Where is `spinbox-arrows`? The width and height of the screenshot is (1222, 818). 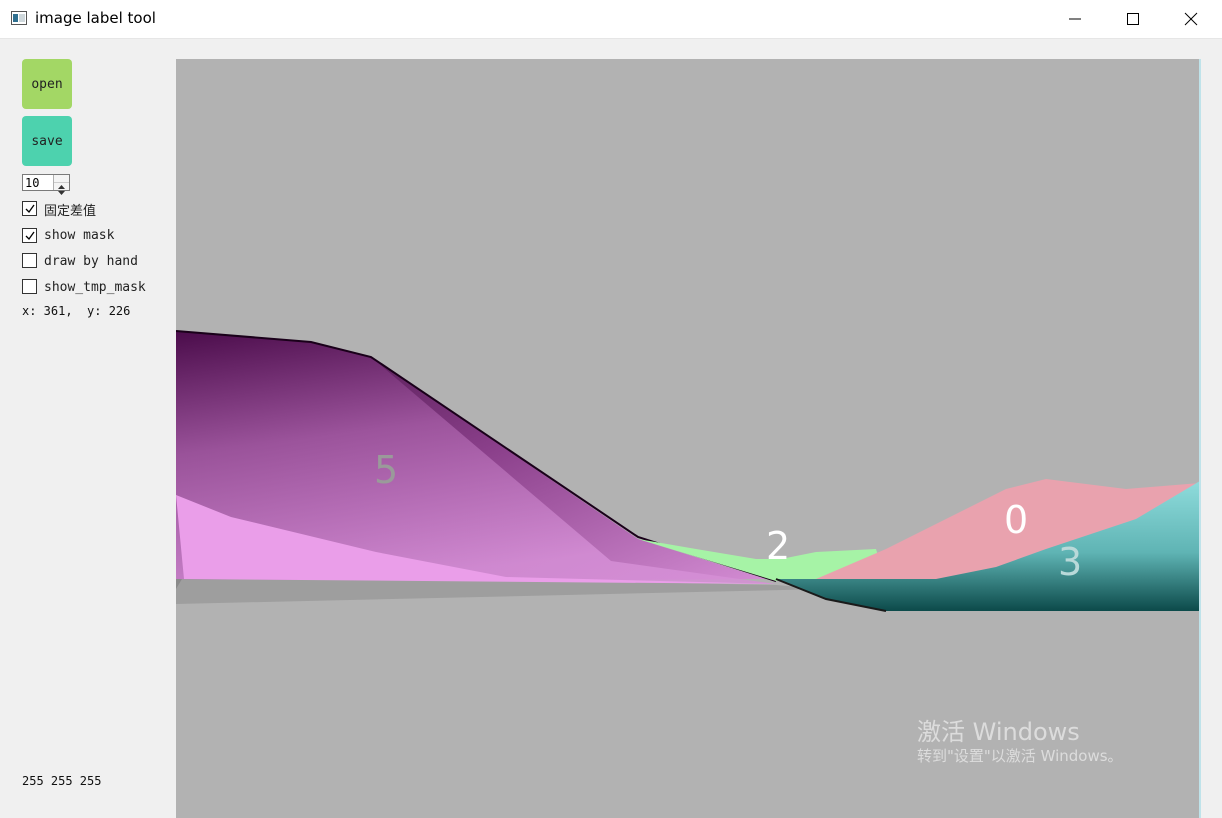 spinbox-arrows is located at coordinates (61, 185).